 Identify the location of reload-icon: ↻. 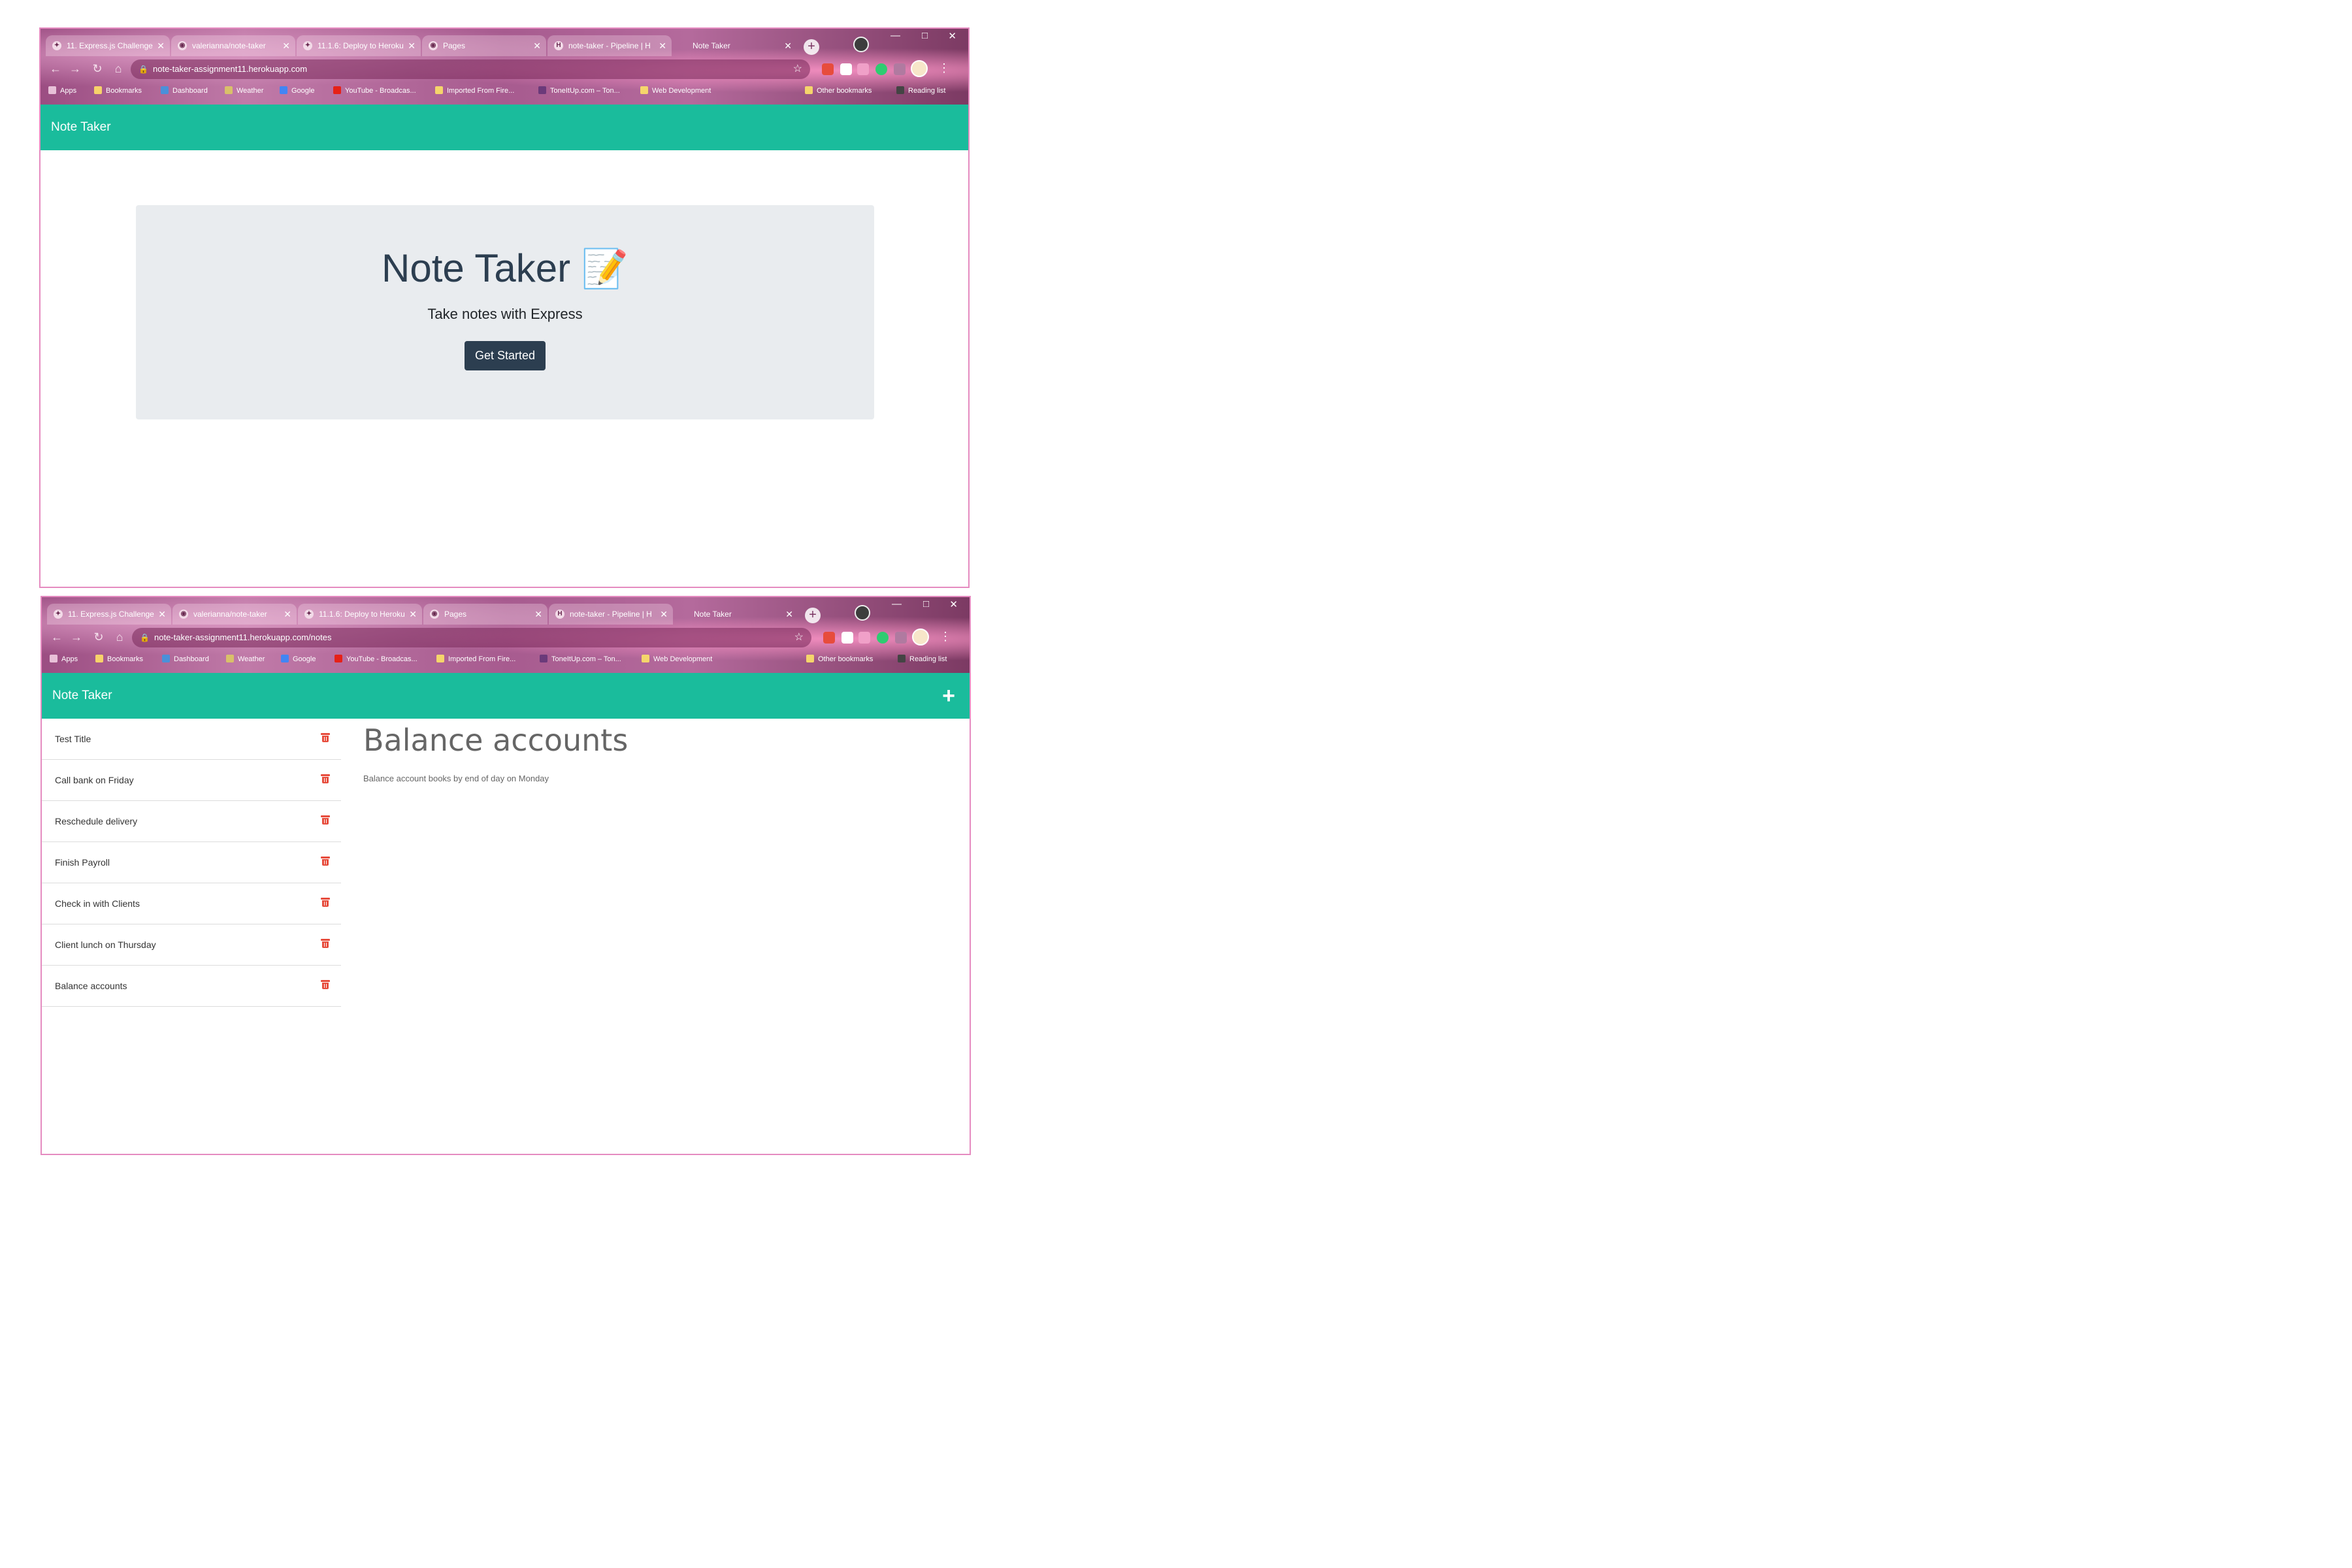
(98, 637).